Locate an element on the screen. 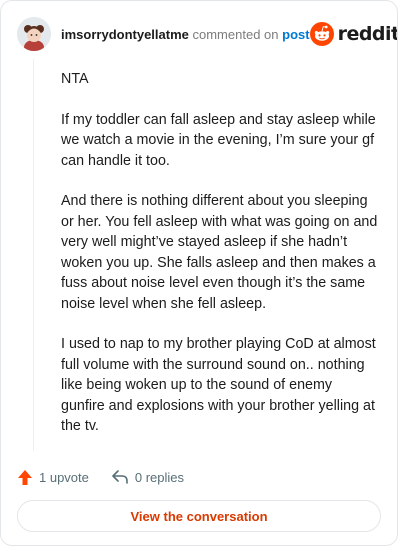 This screenshot has height=548, width=400. upvote-button: 1 upvote is located at coordinates (53, 477).